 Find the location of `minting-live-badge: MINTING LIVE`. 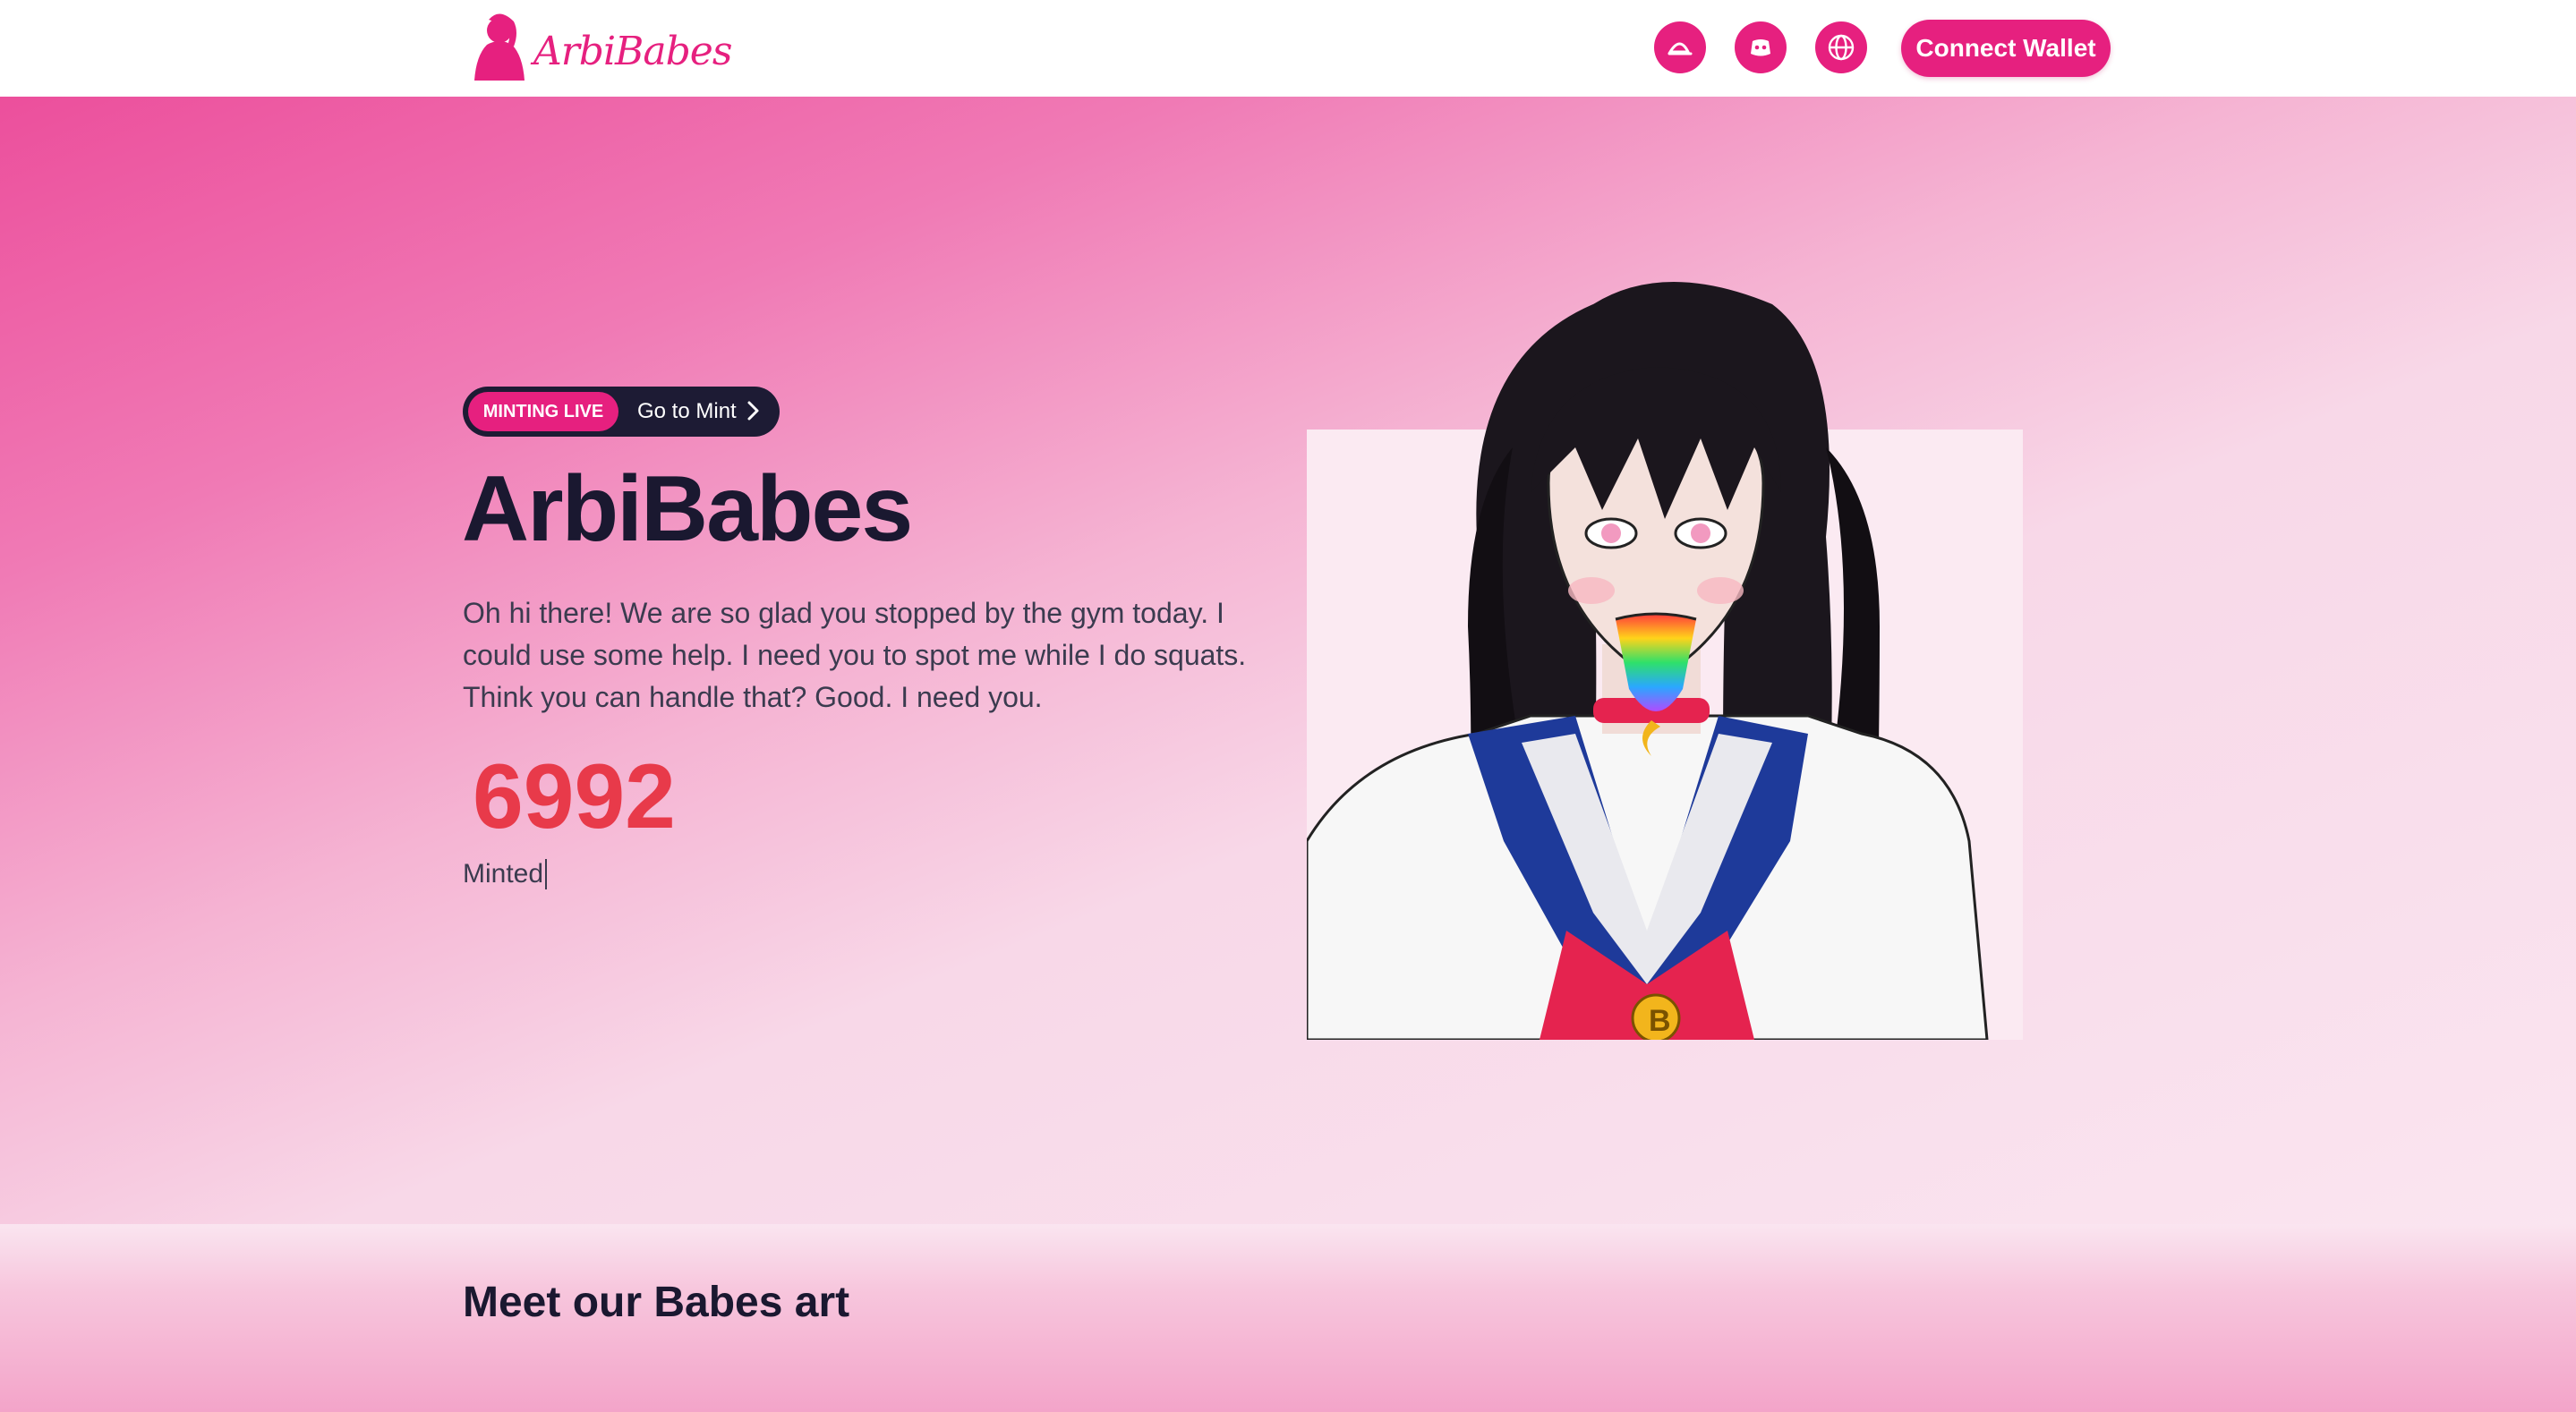

minting-live-badge: MINTING LIVE is located at coordinates (543, 411).